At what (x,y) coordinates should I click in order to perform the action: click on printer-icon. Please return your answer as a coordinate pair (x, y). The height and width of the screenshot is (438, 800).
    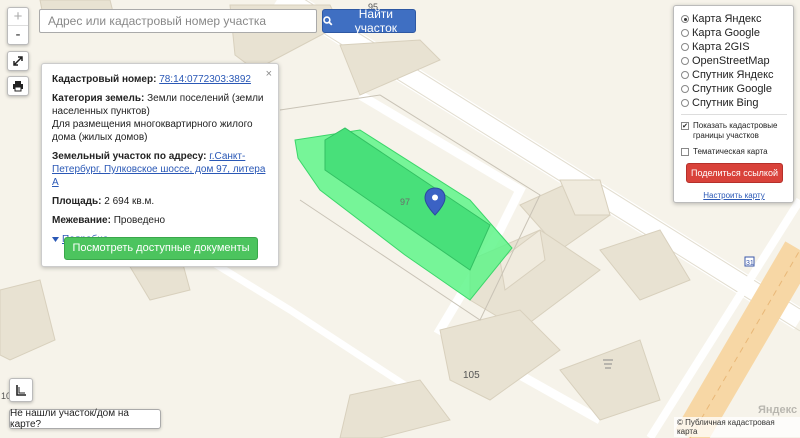
    Looking at the image, I should click on (18, 86).